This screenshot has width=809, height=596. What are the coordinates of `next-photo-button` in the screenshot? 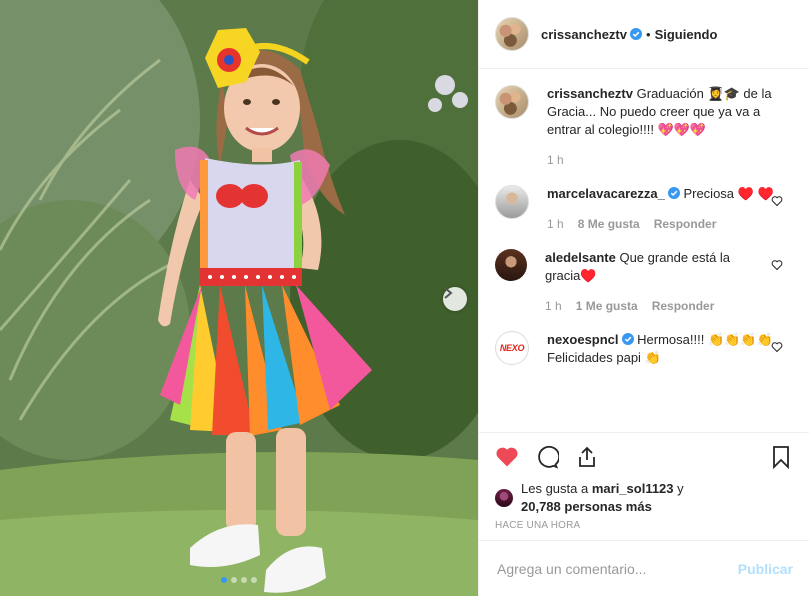 It's located at (455, 299).